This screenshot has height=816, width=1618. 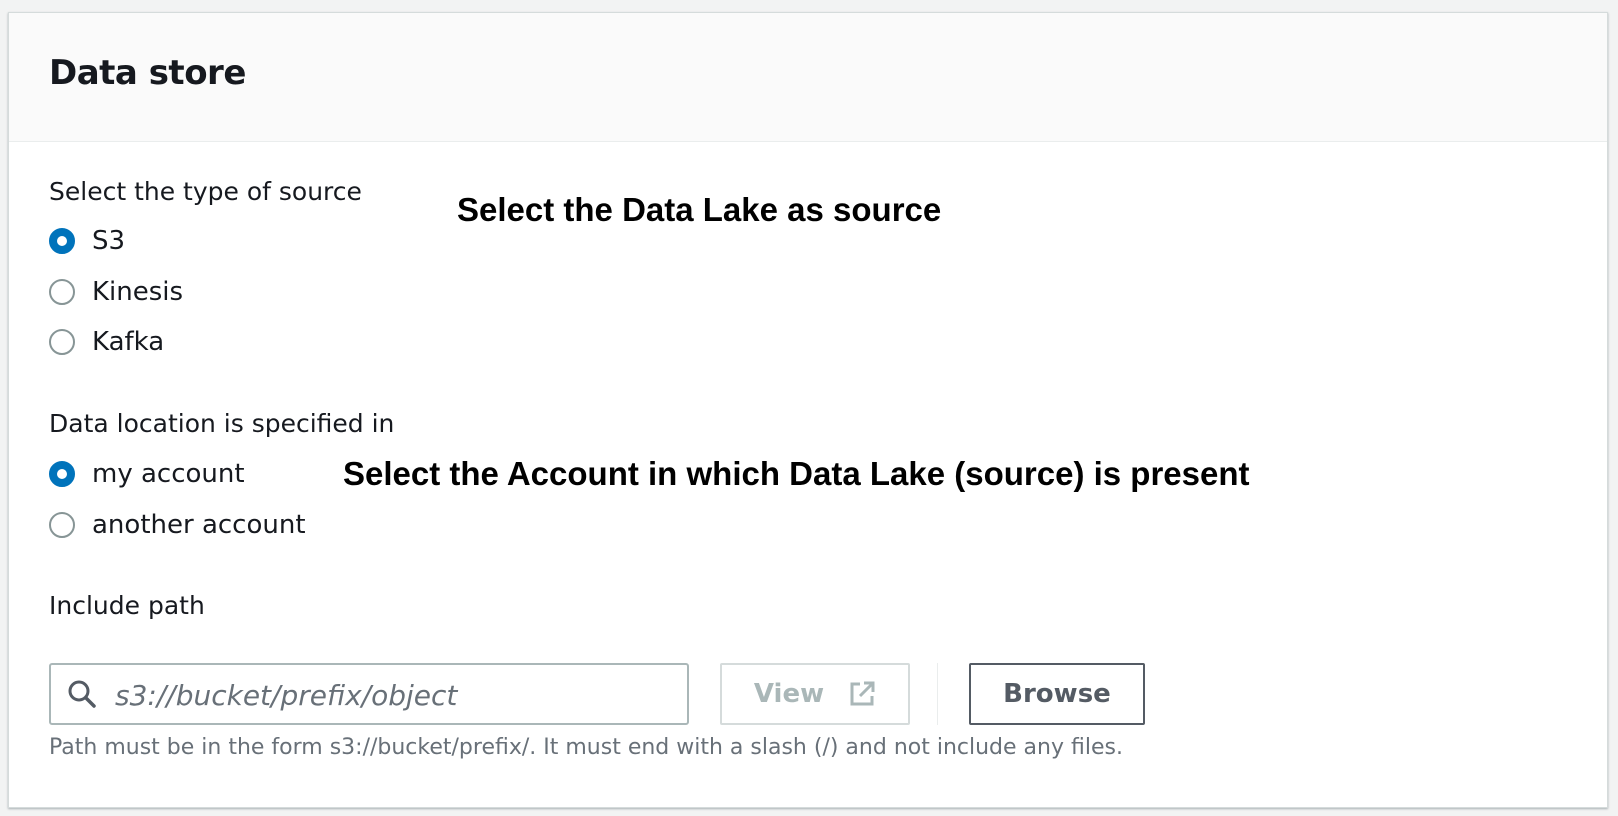 I want to click on button-divider, so click(x=937, y=694).